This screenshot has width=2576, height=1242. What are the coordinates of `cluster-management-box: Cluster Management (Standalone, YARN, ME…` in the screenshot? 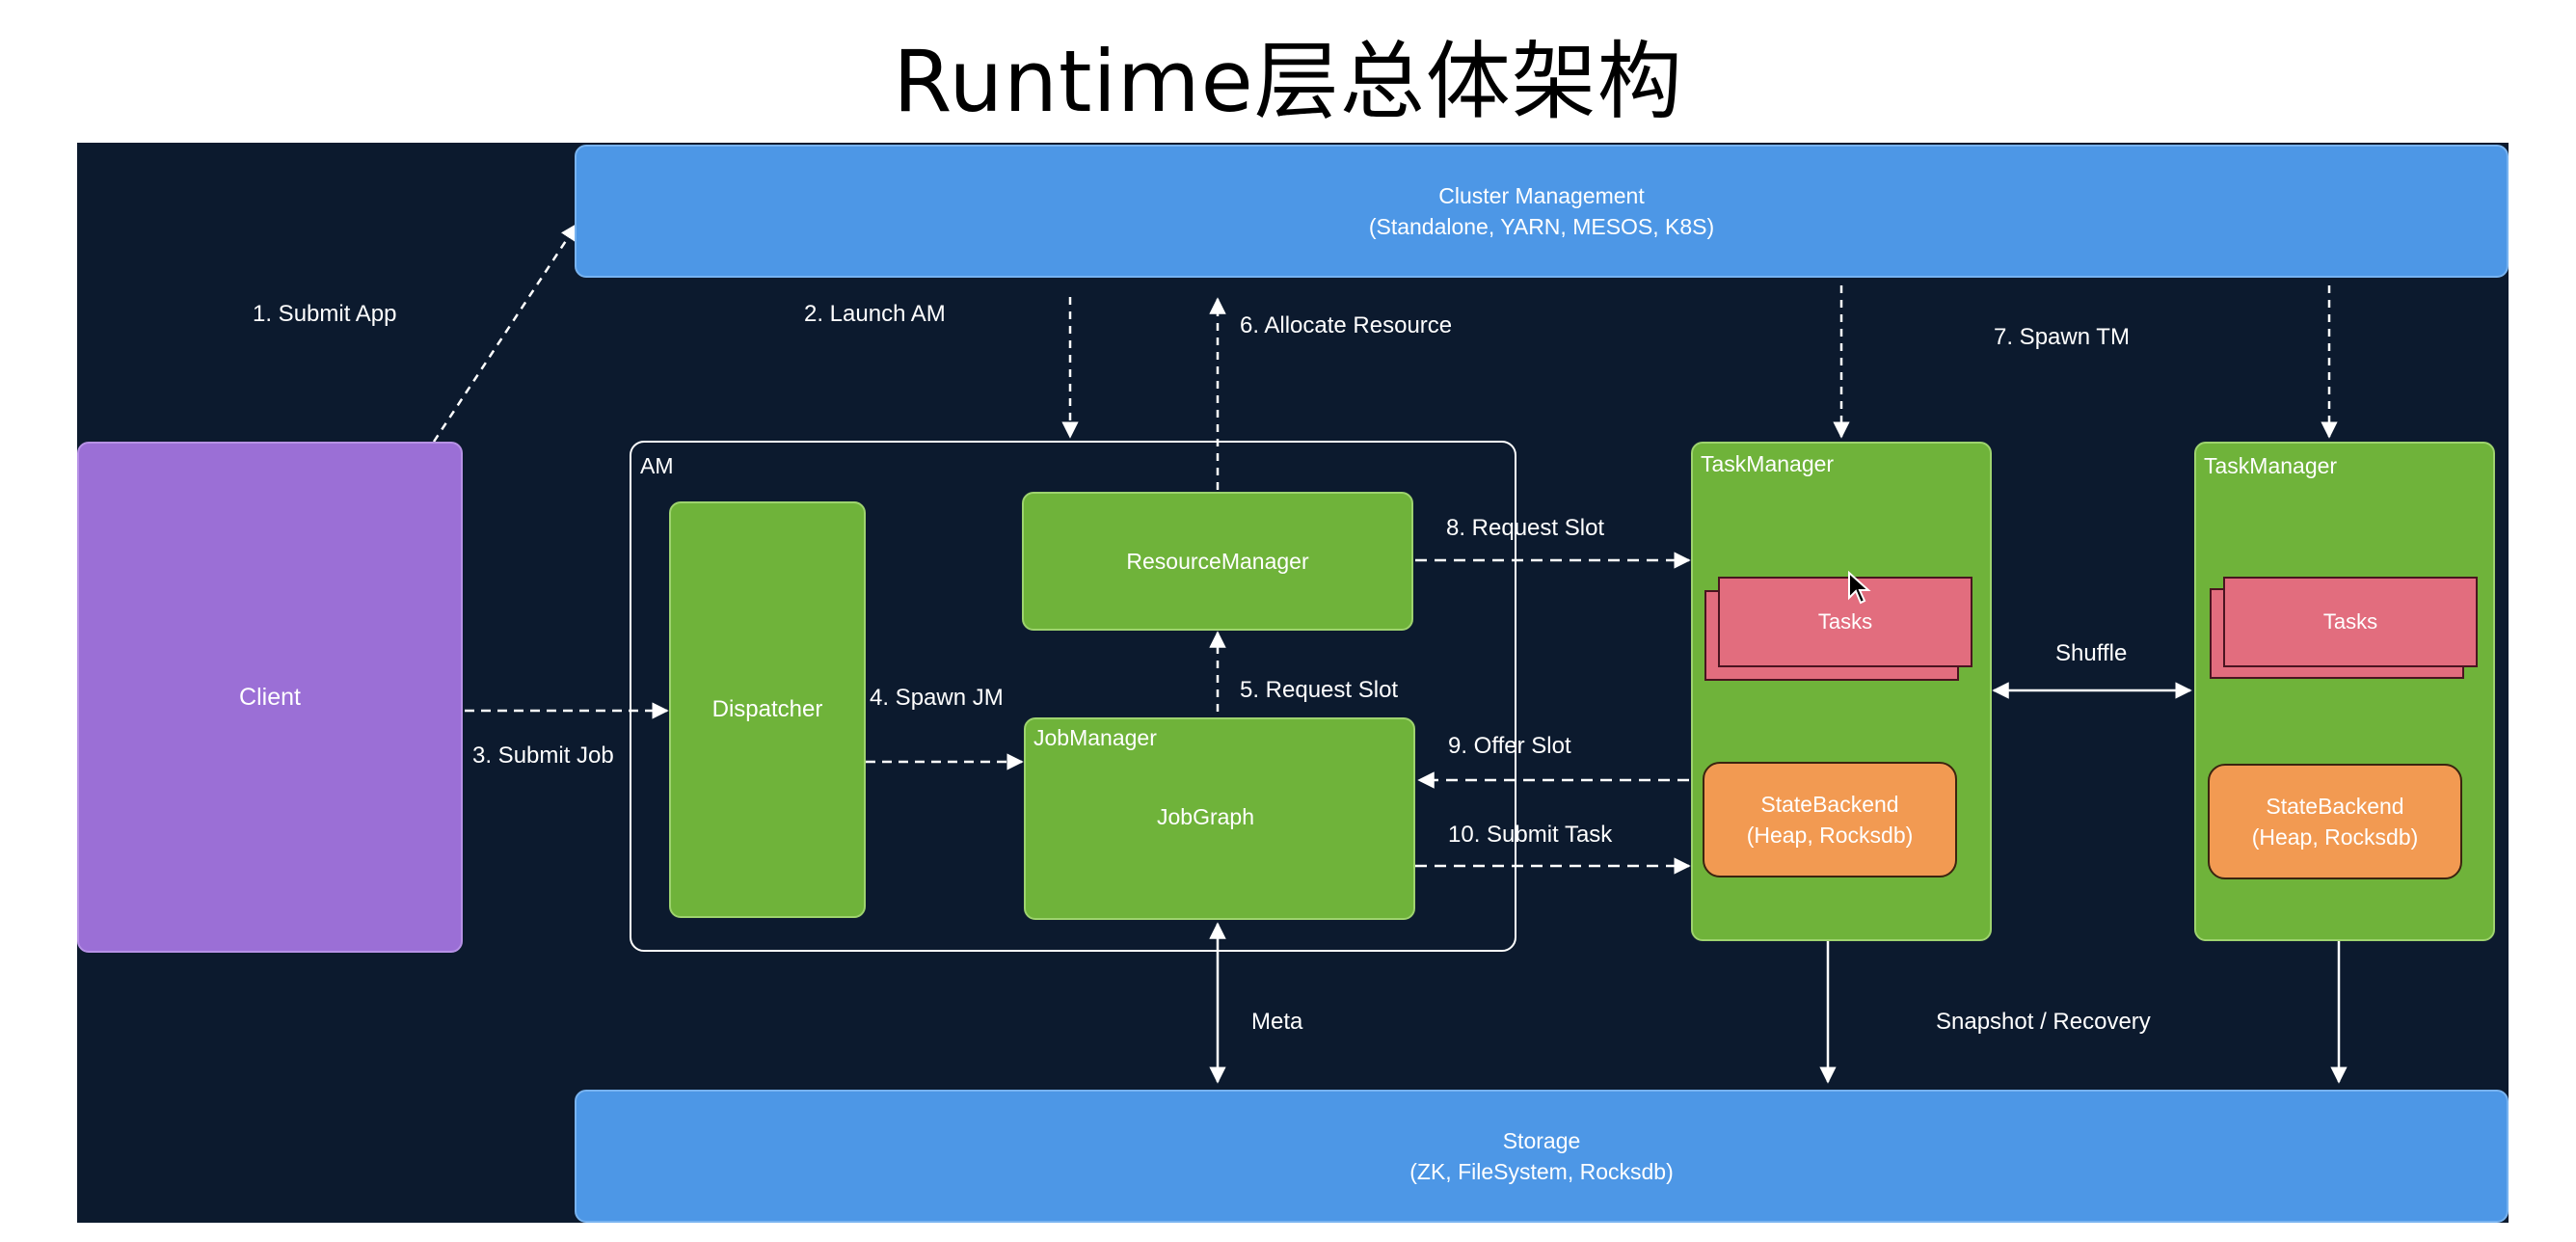 It's located at (1542, 211).